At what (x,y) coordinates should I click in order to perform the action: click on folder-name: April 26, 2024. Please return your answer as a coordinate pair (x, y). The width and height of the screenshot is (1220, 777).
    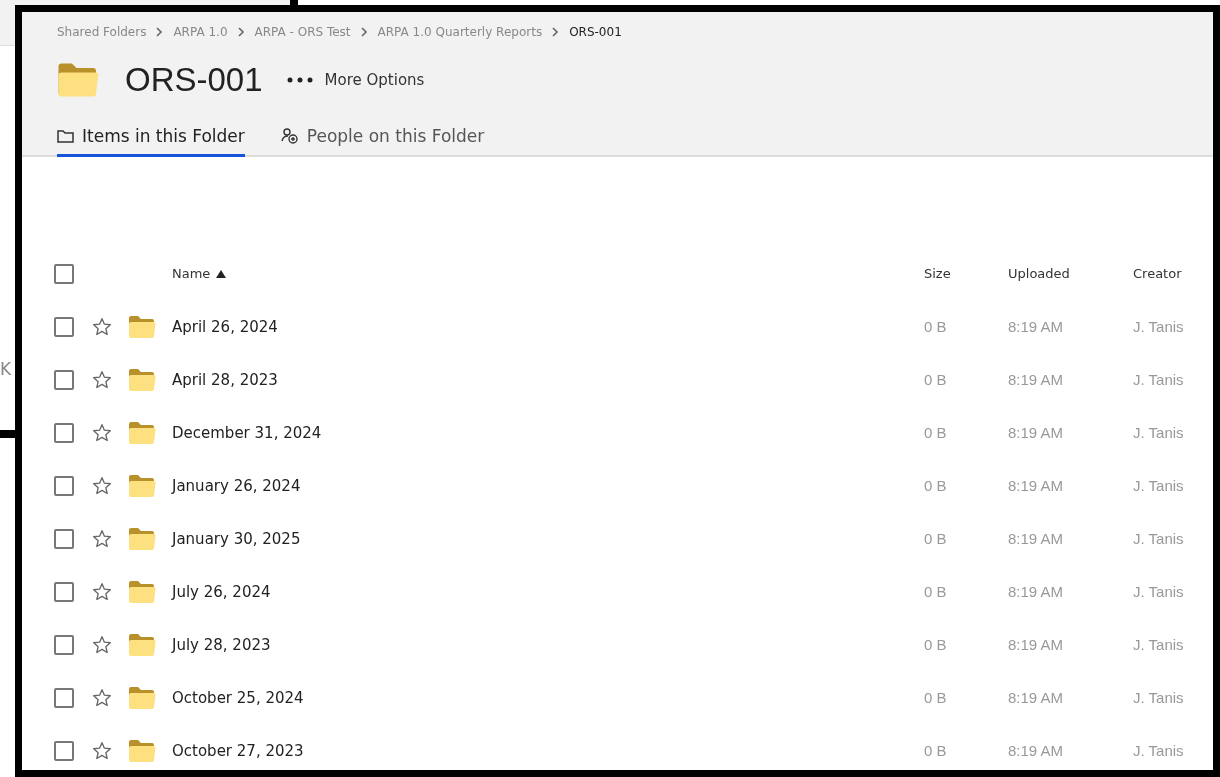
    Looking at the image, I should click on (548, 326).